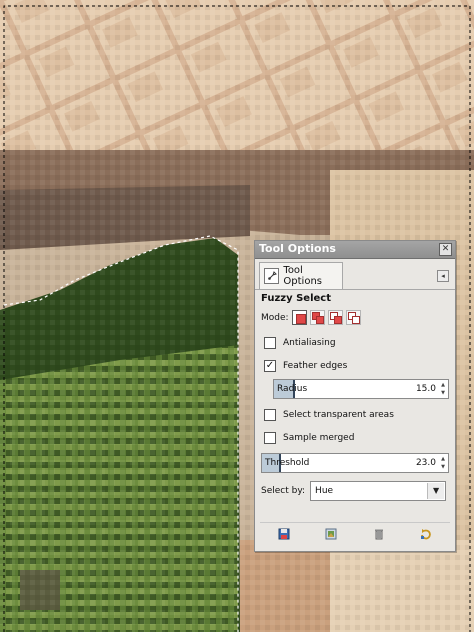 The height and width of the screenshot is (632, 474). What do you see at coordinates (296, 298) in the screenshot?
I see `tool-name: Fuzzy Select` at bounding box center [296, 298].